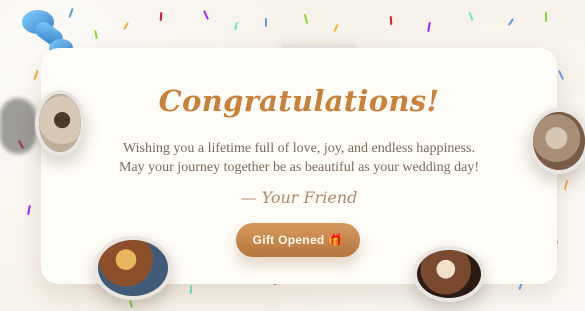 This screenshot has width=585, height=311. Describe the element at coordinates (557, 141) in the screenshot. I see `photo-right` at that location.